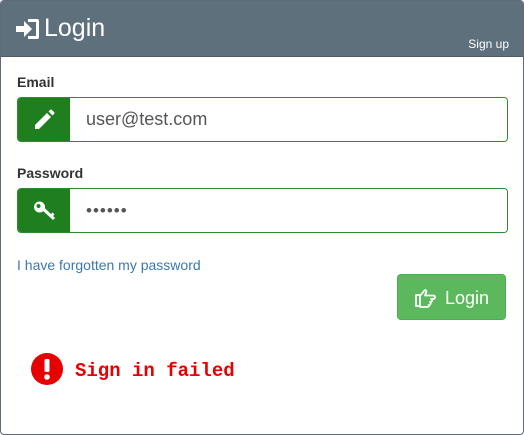 The width and height of the screenshot is (524, 435). Describe the element at coordinates (425, 298) in the screenshot. I see `hand-pointing-right-icon` at that location.